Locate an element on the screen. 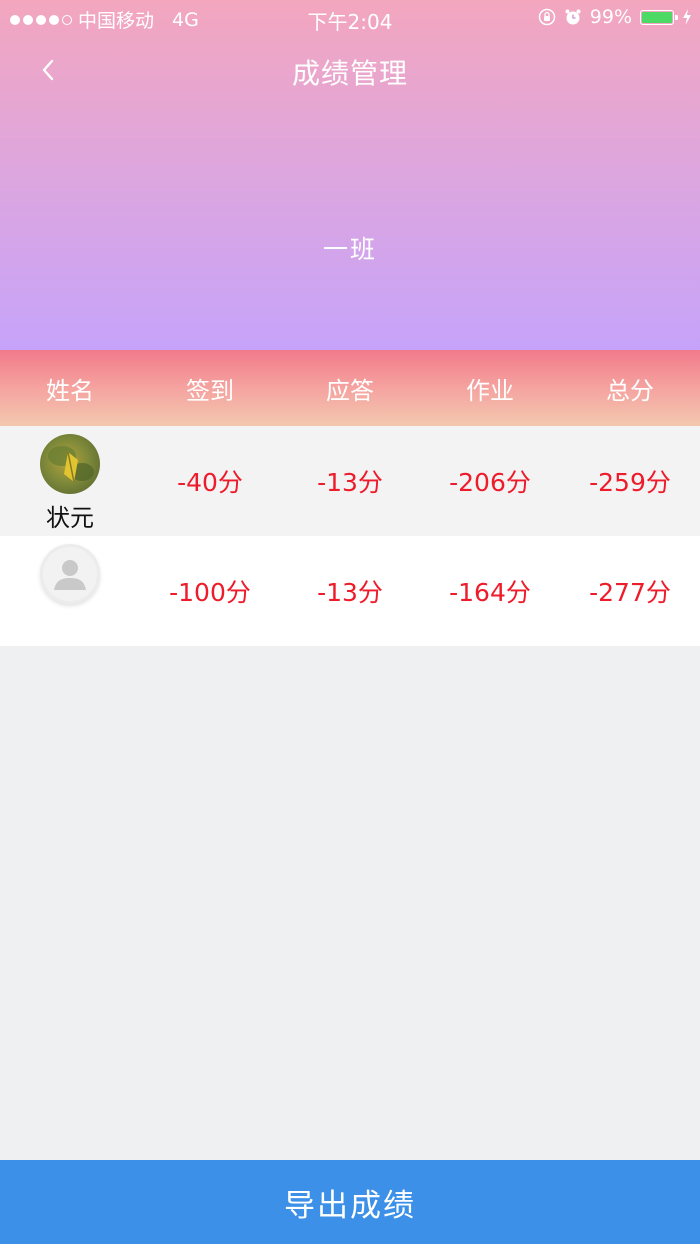  class-name: 一班 is located at coordinates (349, 249).